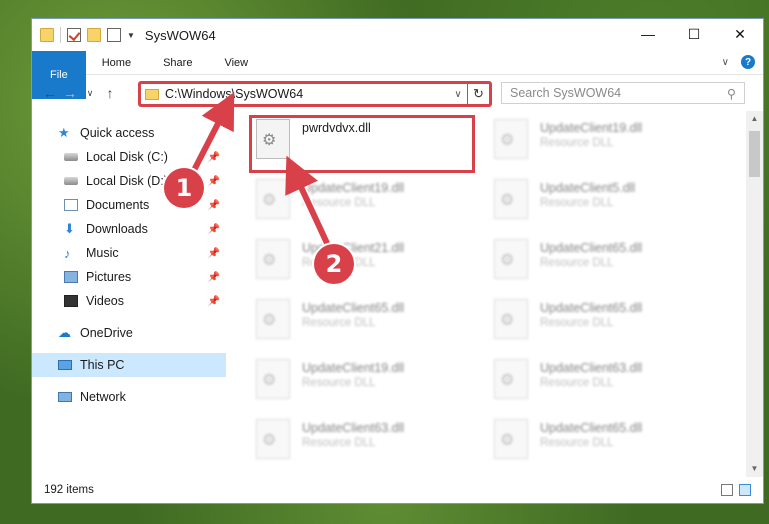 The image size is (769, 524). I want to click on step-2-badge: 2, so click(334, 264).